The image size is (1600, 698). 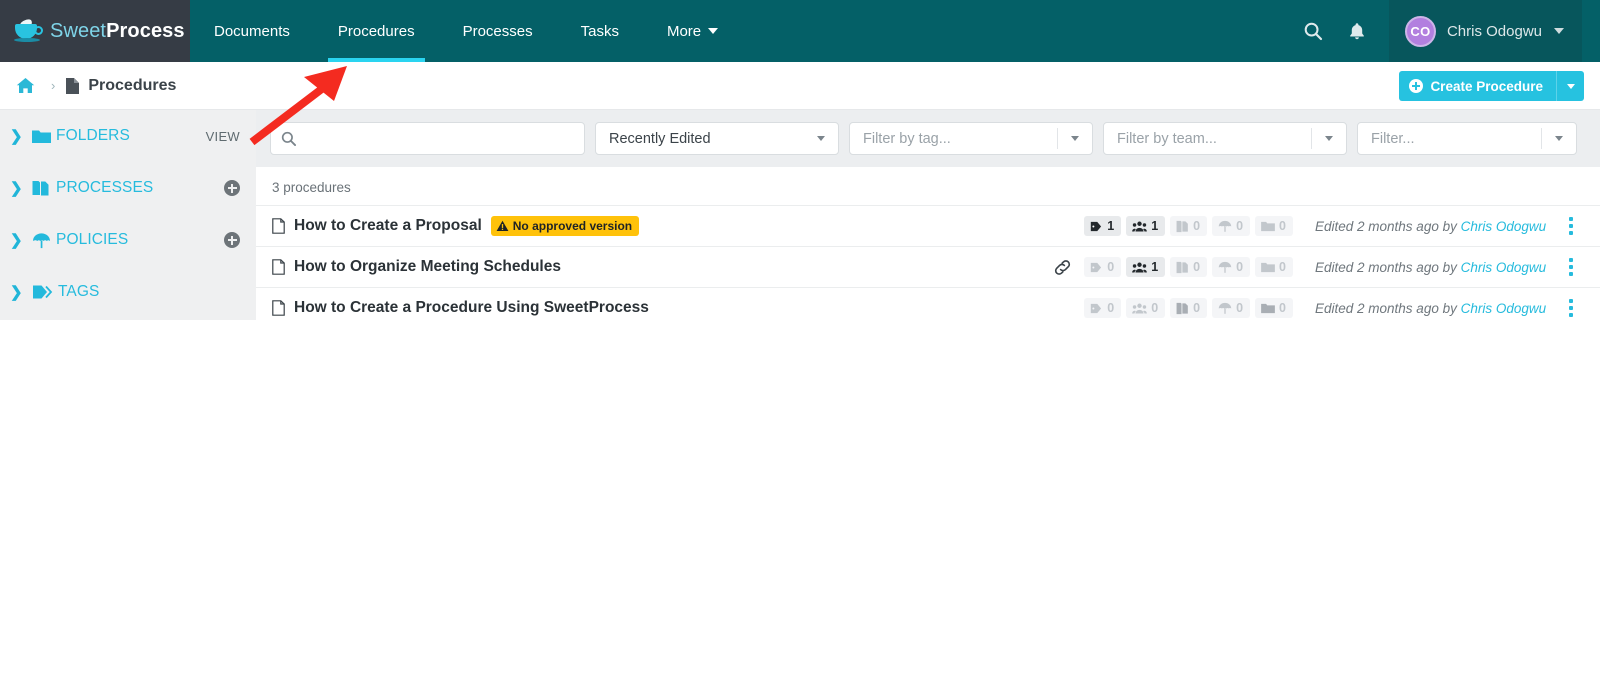 I want to click on link-icon, so click(x=1062, y=267).